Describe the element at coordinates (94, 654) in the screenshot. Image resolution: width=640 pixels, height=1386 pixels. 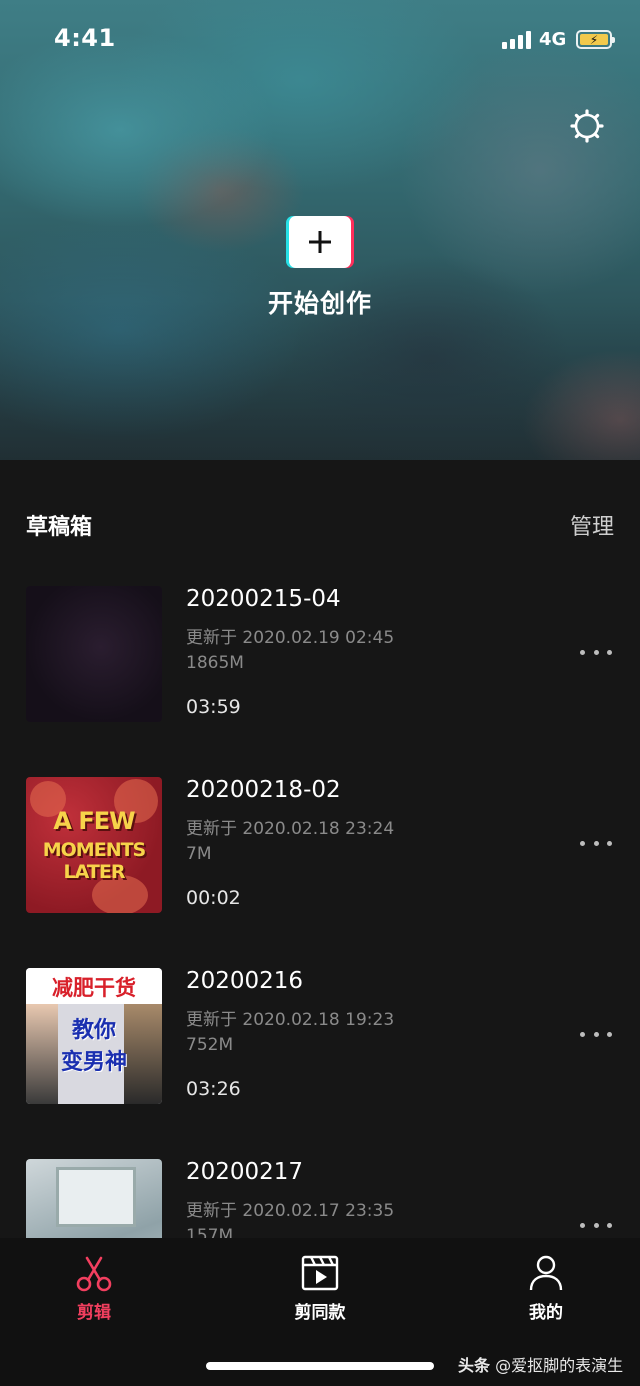
I see `draft-thumbnail` at that location.